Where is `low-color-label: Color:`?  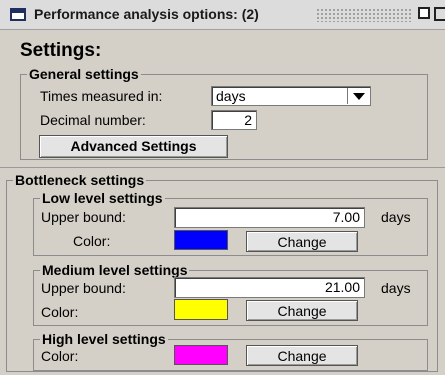 low-color-label: Color: is located at coordinates (92, 241).